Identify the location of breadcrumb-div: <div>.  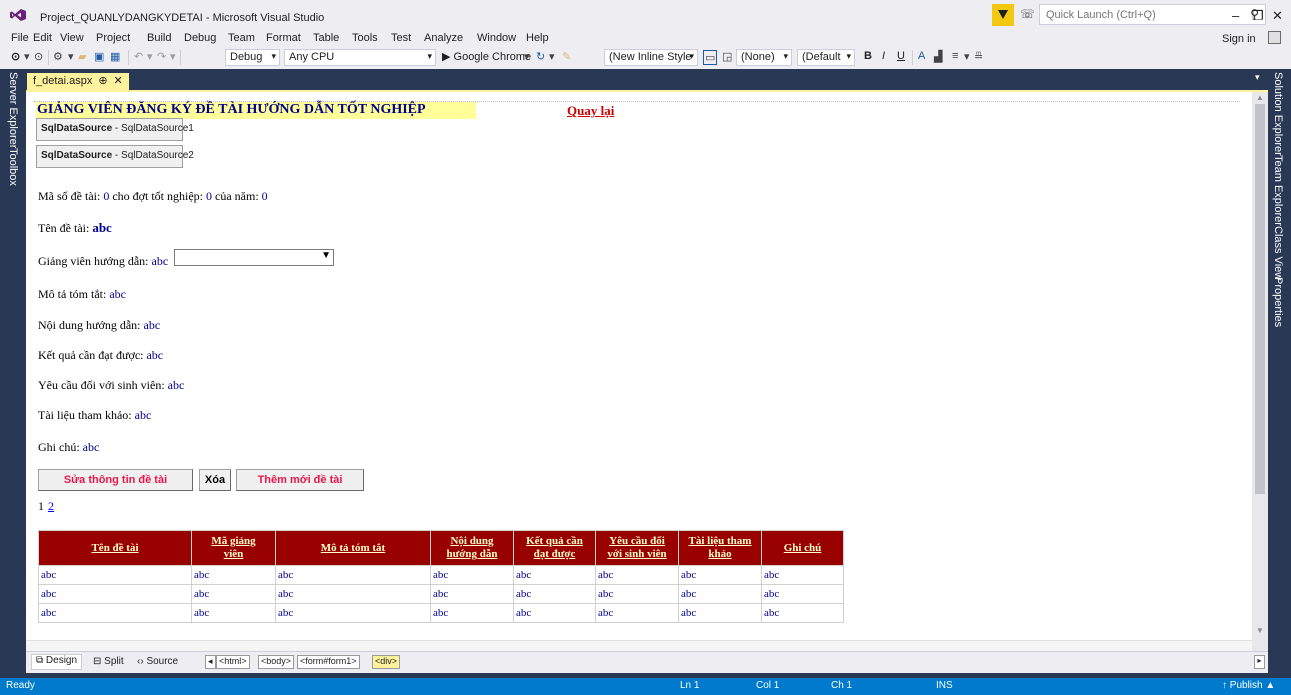
(386, 662).